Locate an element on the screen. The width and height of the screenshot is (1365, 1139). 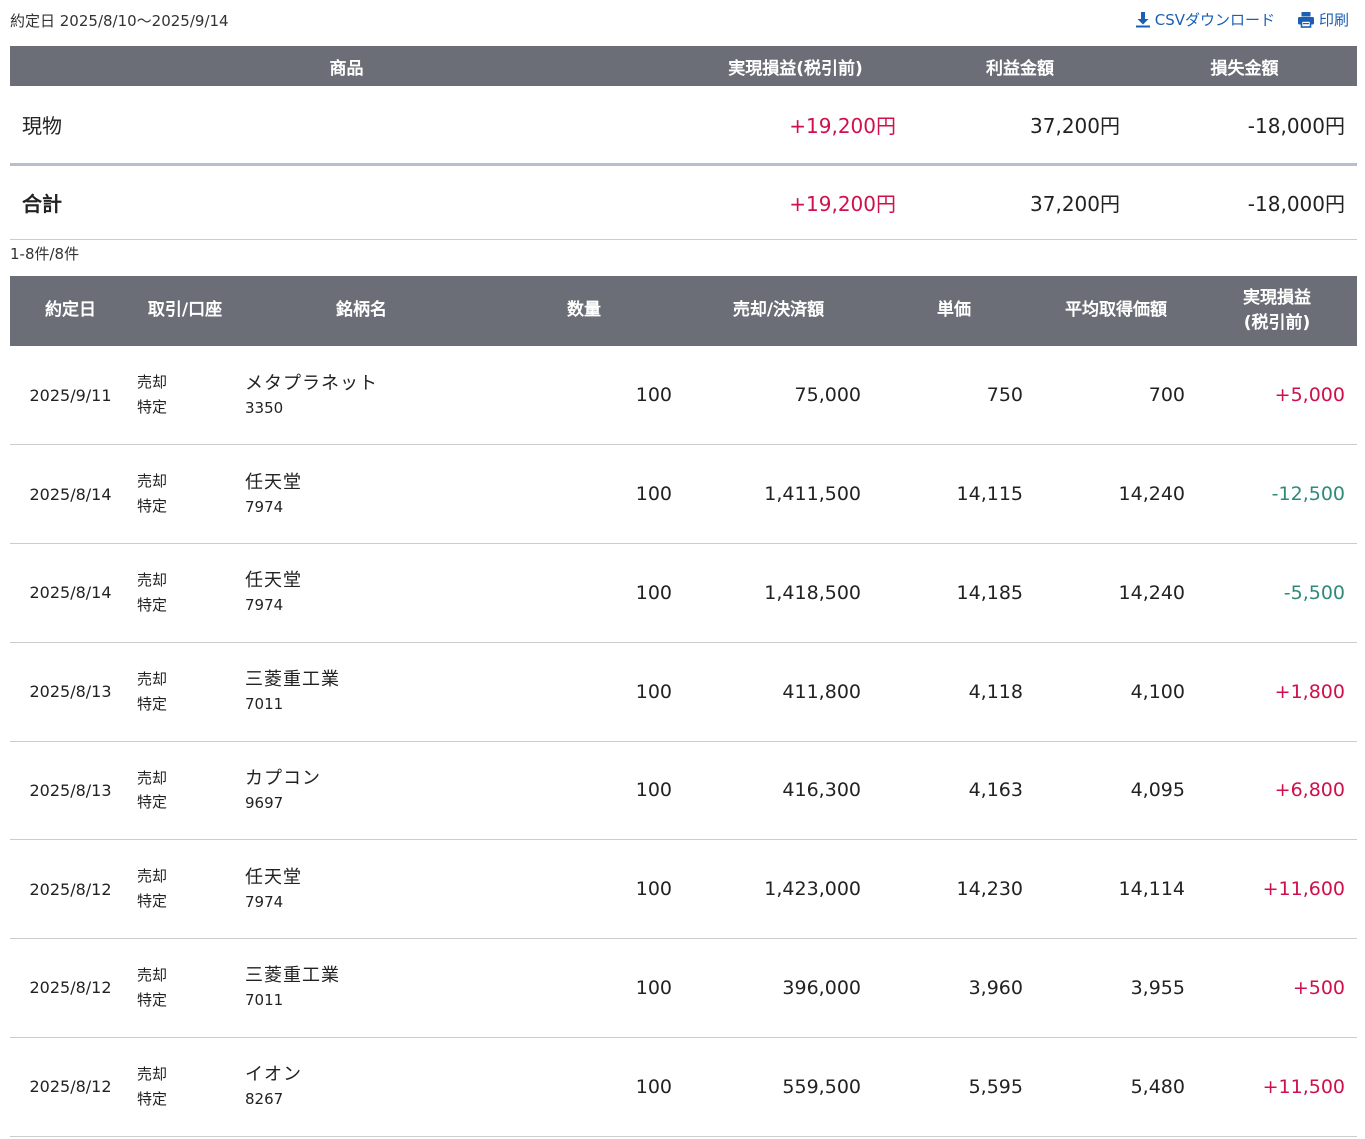
summary-row-total: 合計 +19,200円 37,200円 -18,000円 is located at coordinates (683, 202).